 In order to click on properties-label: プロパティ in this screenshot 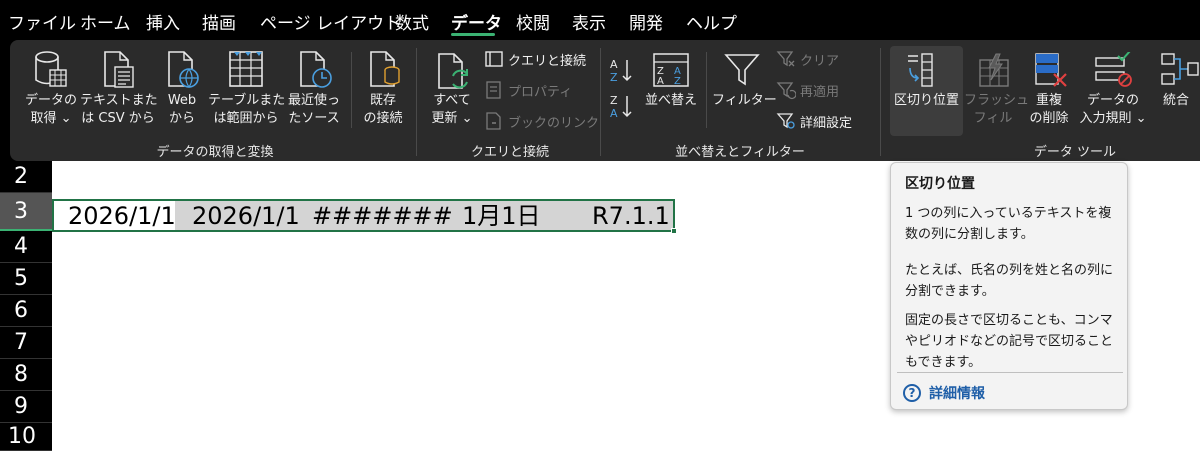, I will do `click(540, 92)`.